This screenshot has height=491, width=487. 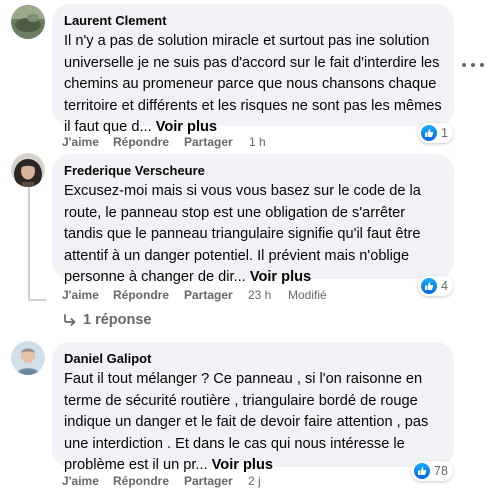 What do you see at coordinates (432, 471) in the screenshot?
I see `reaction-summary: 78` at bounding box center [432, 471].